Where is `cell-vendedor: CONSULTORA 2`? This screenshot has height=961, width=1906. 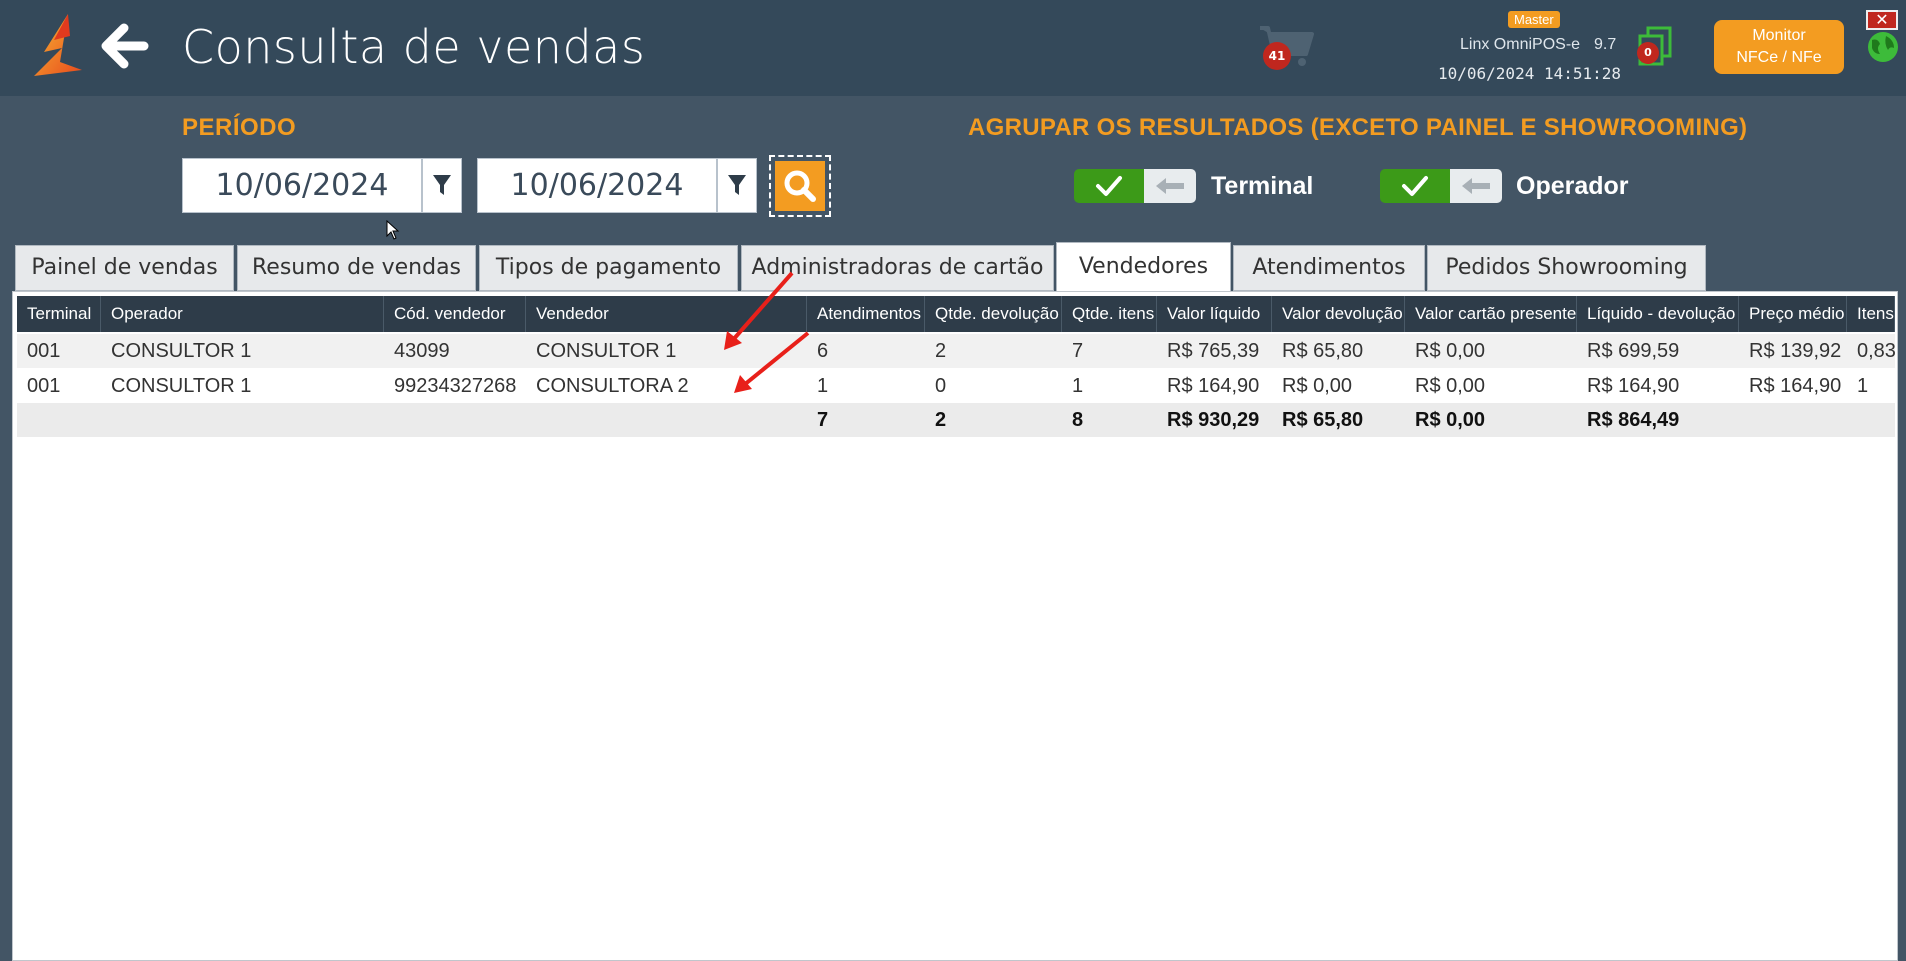 cell-vendedor: CONSULTORA 2 is located at coordinates (612, 386).